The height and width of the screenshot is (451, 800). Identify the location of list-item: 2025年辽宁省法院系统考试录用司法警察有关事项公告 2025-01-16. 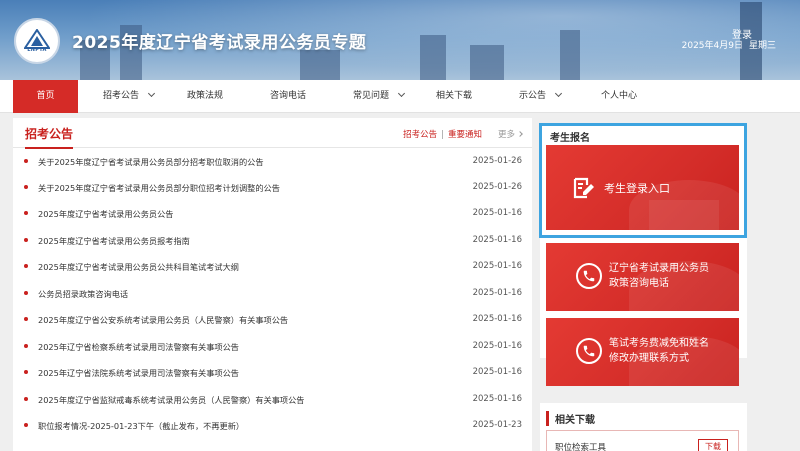
(272, 372).